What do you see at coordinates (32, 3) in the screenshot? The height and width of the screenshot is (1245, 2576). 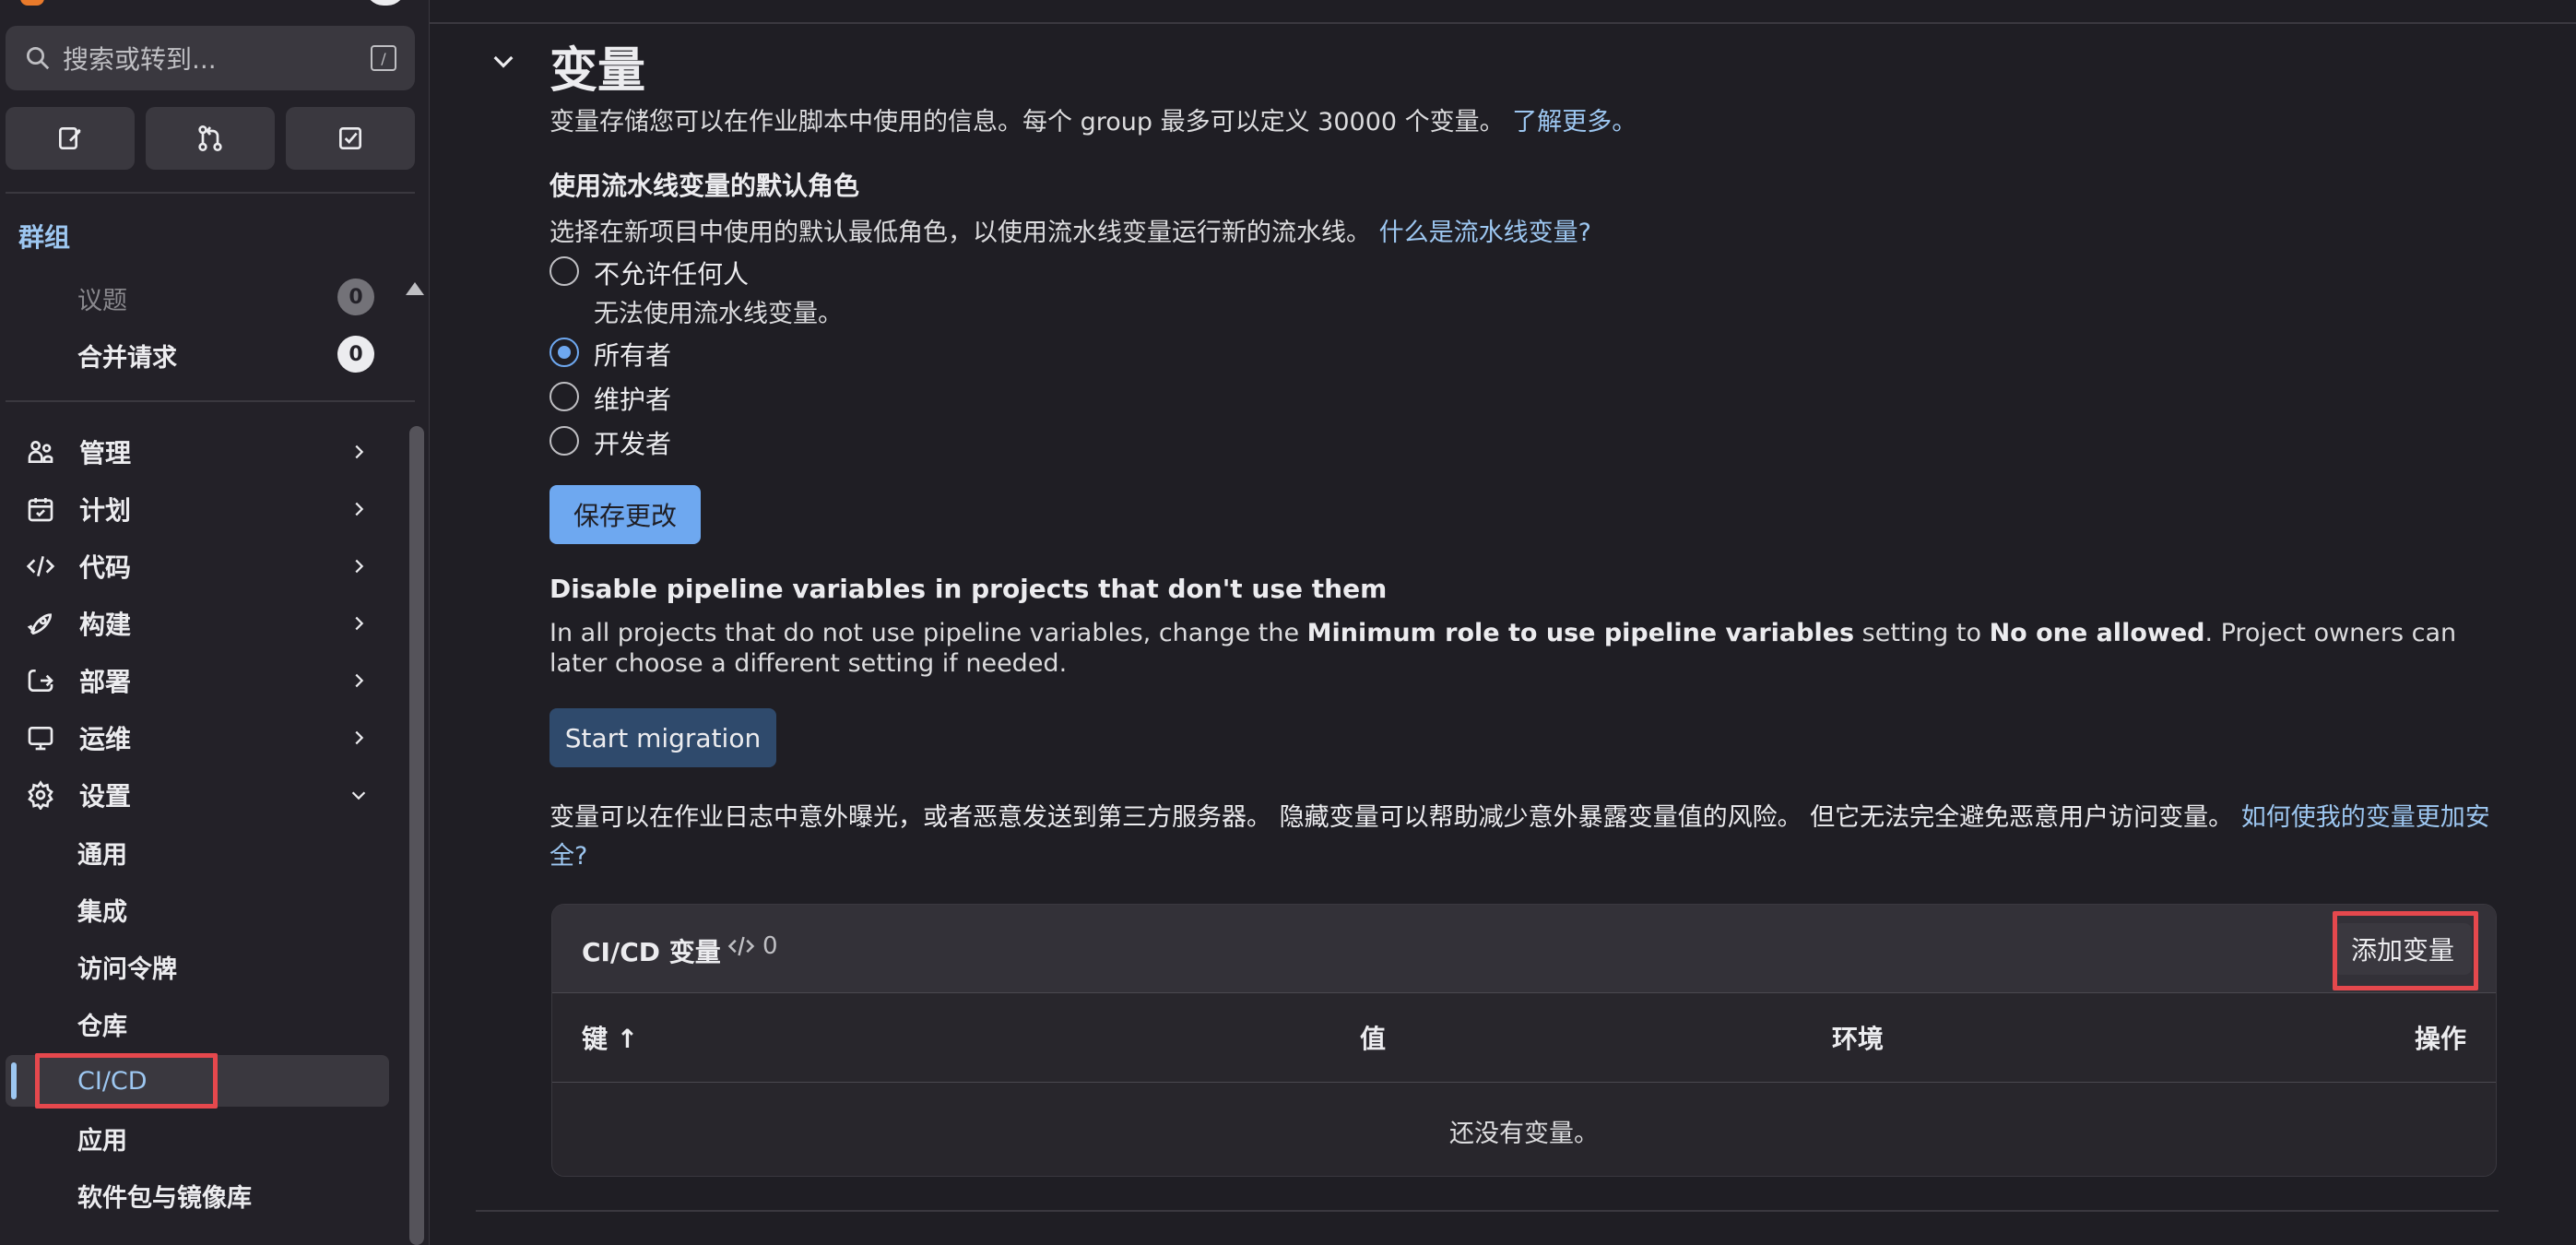 I see `gitlab-logo` at bounding box center [32, 3].